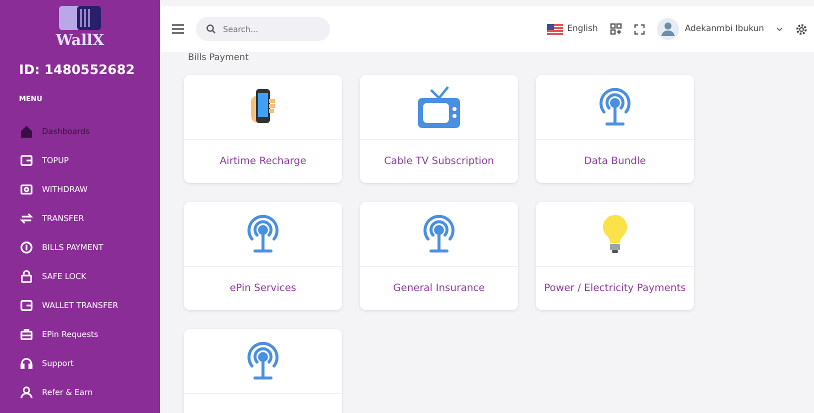 Image resolution: width=814 pixels, height=413 pixels. Describe the element at coordinates (555, 29) in the screenshot. I see `flag-icon` at that location.